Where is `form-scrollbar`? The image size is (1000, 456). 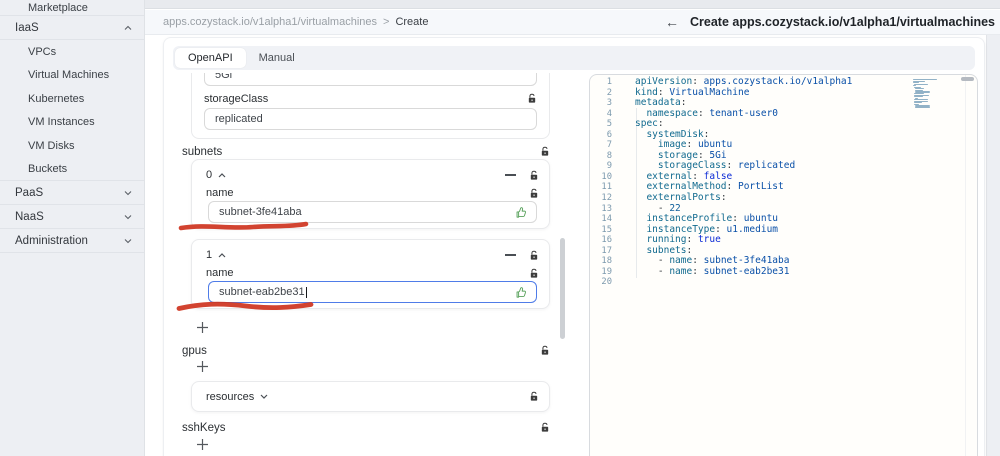
form-scrollbar is located at coordinates (562, 264).